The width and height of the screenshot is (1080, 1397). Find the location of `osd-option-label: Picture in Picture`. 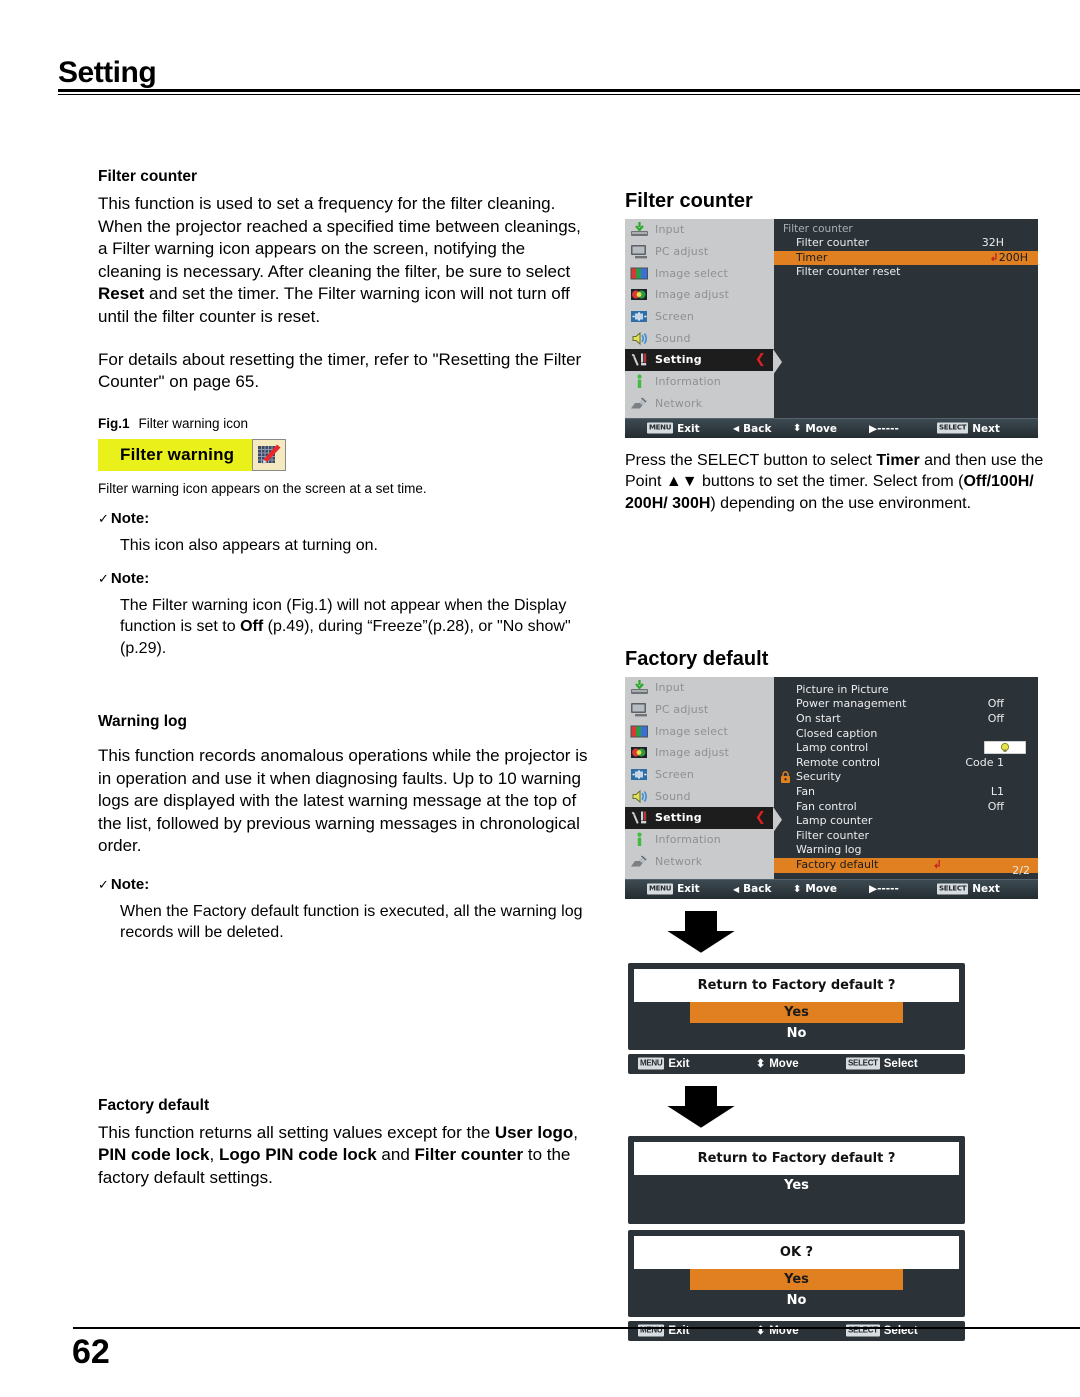

osd-option-label: Picture in Picture is located at coordinates (842, 689).